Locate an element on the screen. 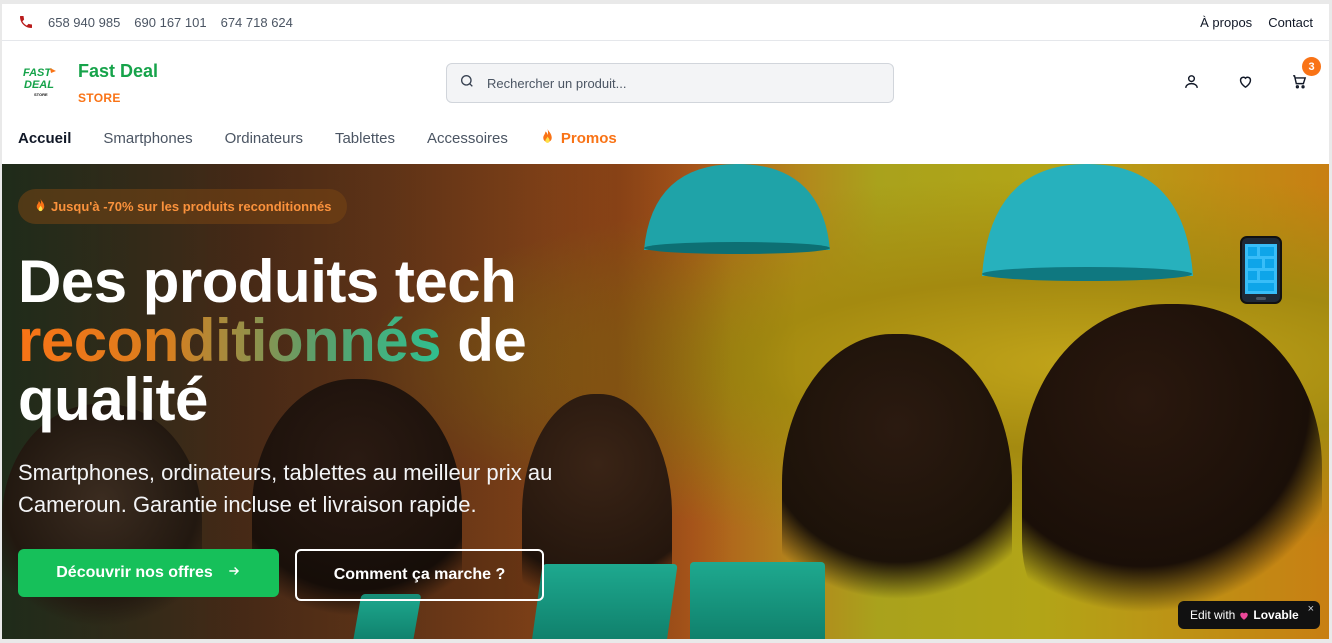  edit-with-lovable-badge: Edit with Lovable × is located at coordinates (1249, 615).